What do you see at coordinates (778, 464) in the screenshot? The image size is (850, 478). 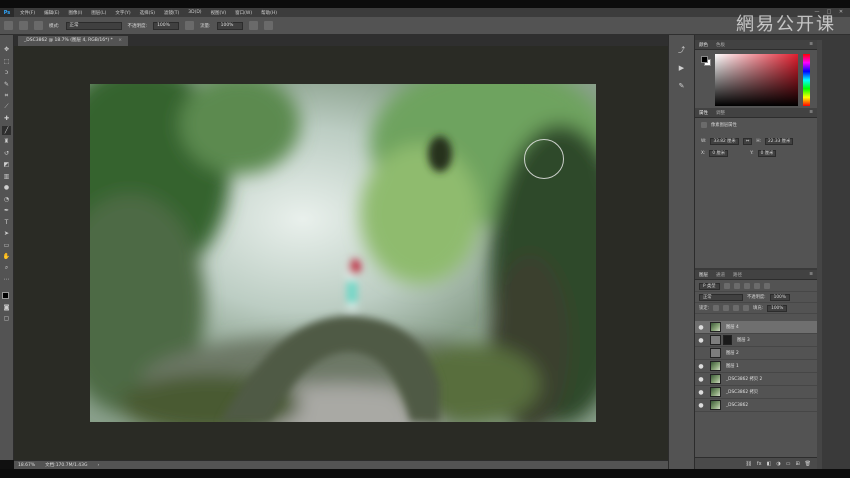 I see `adjustment-layer-icon: ◑` at bounding box center [778, 464].